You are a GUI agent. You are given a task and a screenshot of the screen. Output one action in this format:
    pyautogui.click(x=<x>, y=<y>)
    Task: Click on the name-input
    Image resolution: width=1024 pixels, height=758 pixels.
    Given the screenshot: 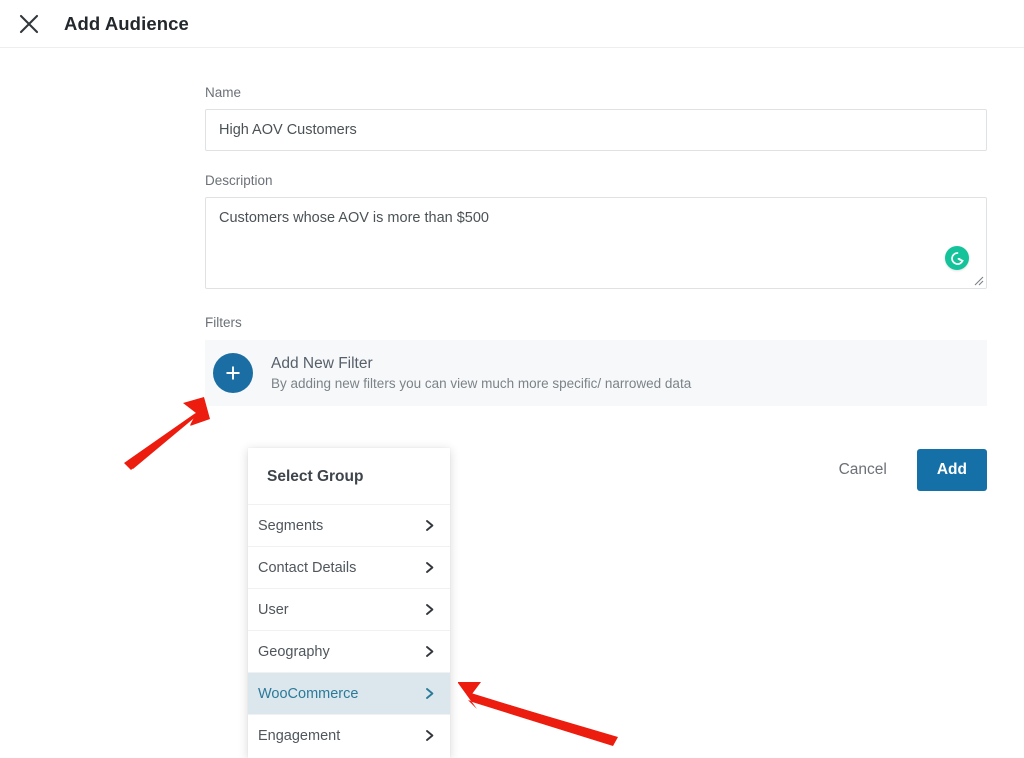 What is the action you would take?
    pyautogui.click(x=596, y=130)
    